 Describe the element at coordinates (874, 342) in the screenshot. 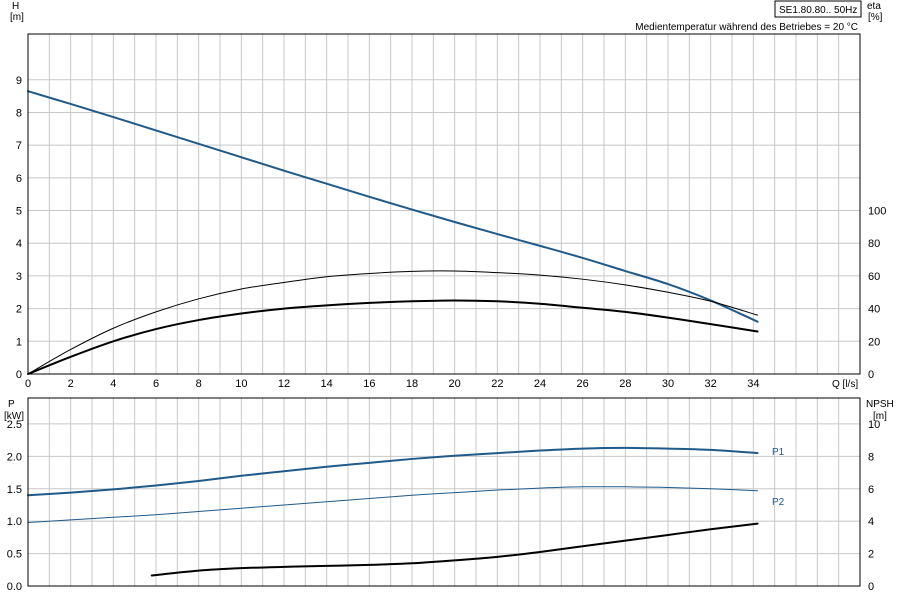

I see `top-right-tick-label: 20` at that location.